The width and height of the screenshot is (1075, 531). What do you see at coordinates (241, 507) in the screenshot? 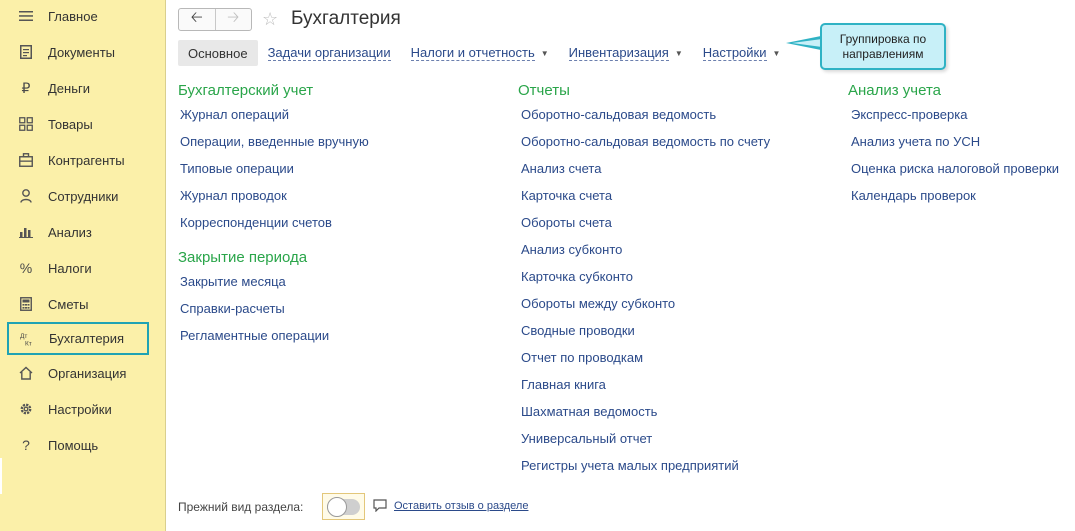
I see `old-view-label: Прежний вид раздела:` at bounding box center [241, 507].